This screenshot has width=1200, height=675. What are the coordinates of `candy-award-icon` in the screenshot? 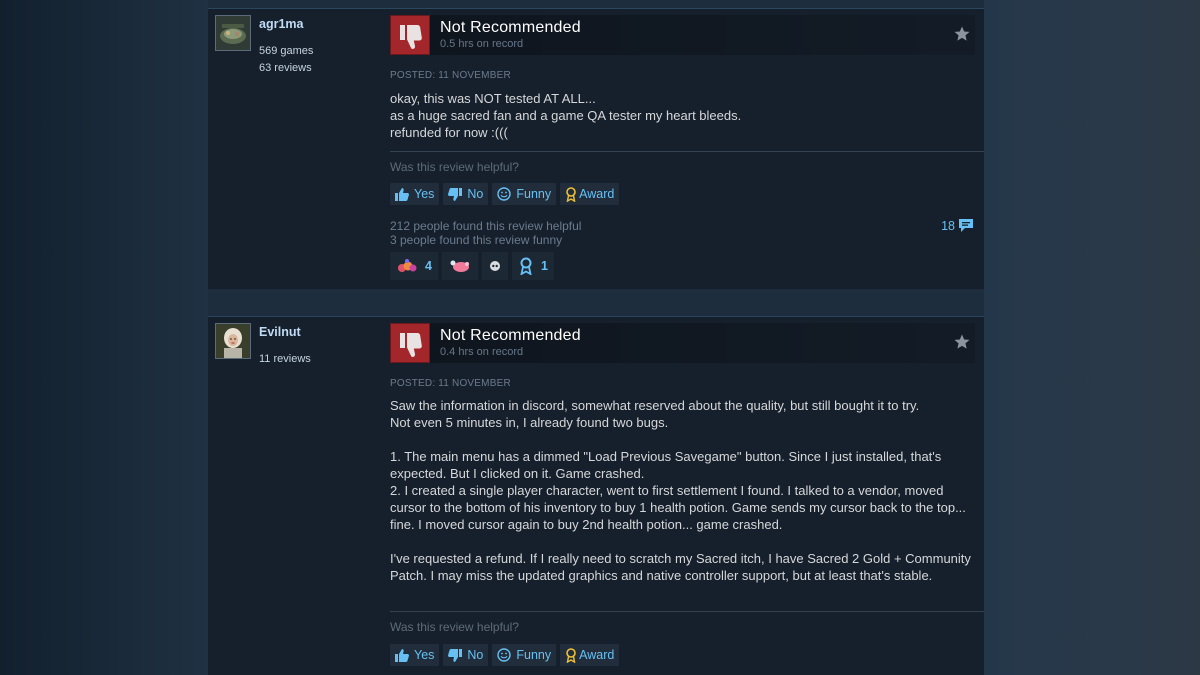 It's located at (407, 265).